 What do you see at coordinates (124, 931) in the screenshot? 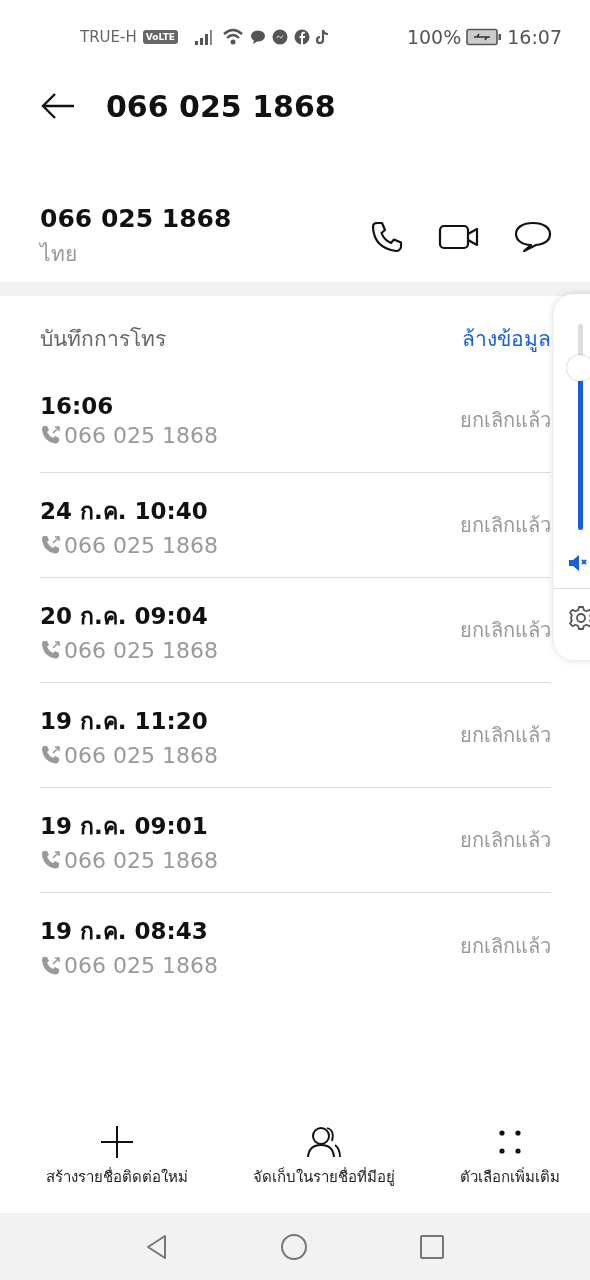
I see `call-time: 19 ก.ค. 08:43` at bounding box center [124, 931].